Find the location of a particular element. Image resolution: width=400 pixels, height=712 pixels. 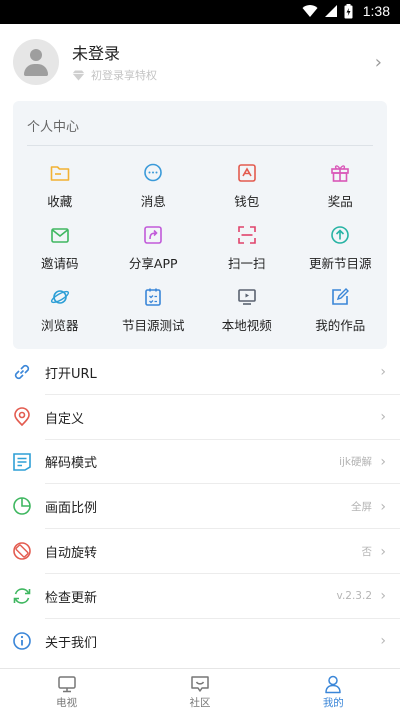

wifi-icon is located at coordinates (310, 11).